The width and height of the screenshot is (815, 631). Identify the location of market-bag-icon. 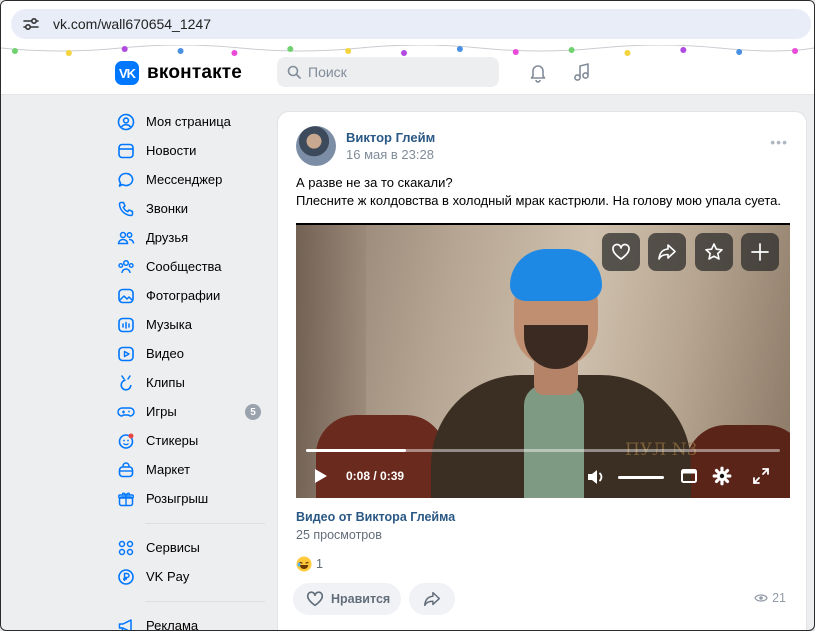
(126, 470).